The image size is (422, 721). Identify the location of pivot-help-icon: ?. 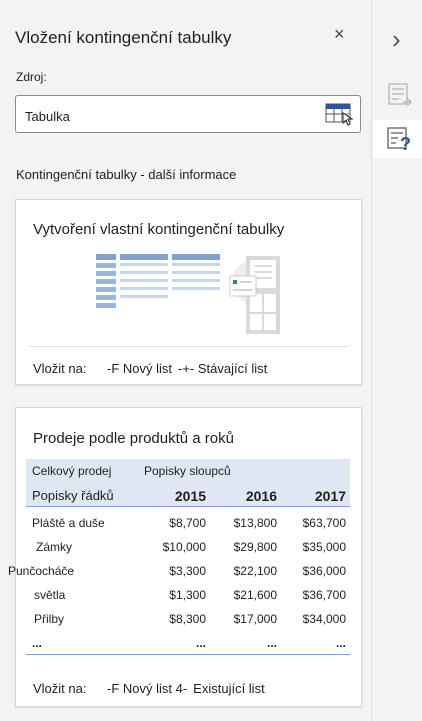
(399, 139).